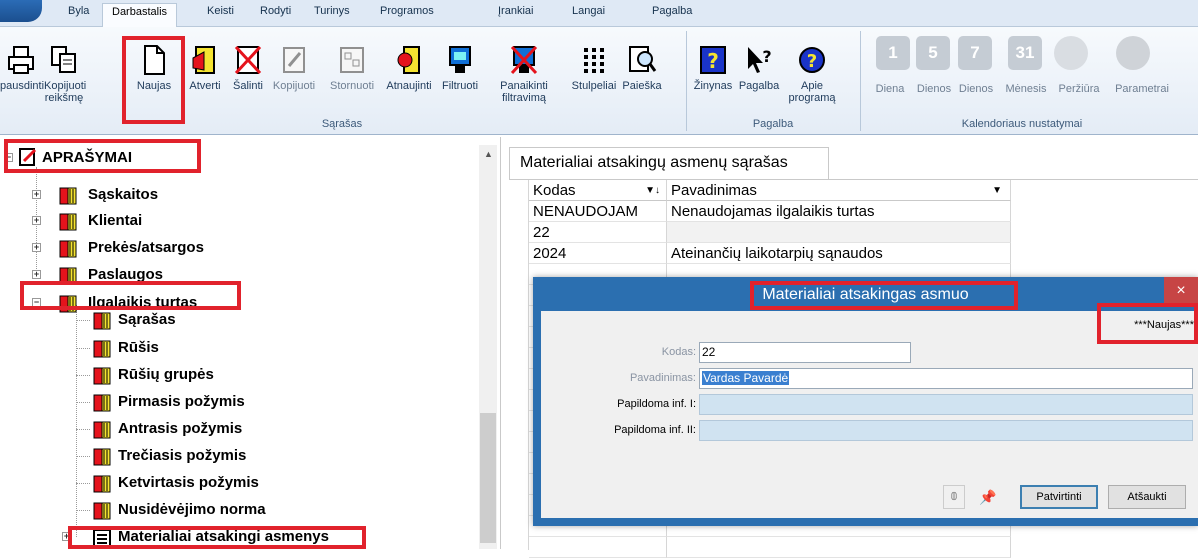 This screenshot has height=558, width=1198. What do you see at coordinates (488, 154) in the screenshot?
I see `scroll-up-icon: ▲` at bounding box center [488, 154].